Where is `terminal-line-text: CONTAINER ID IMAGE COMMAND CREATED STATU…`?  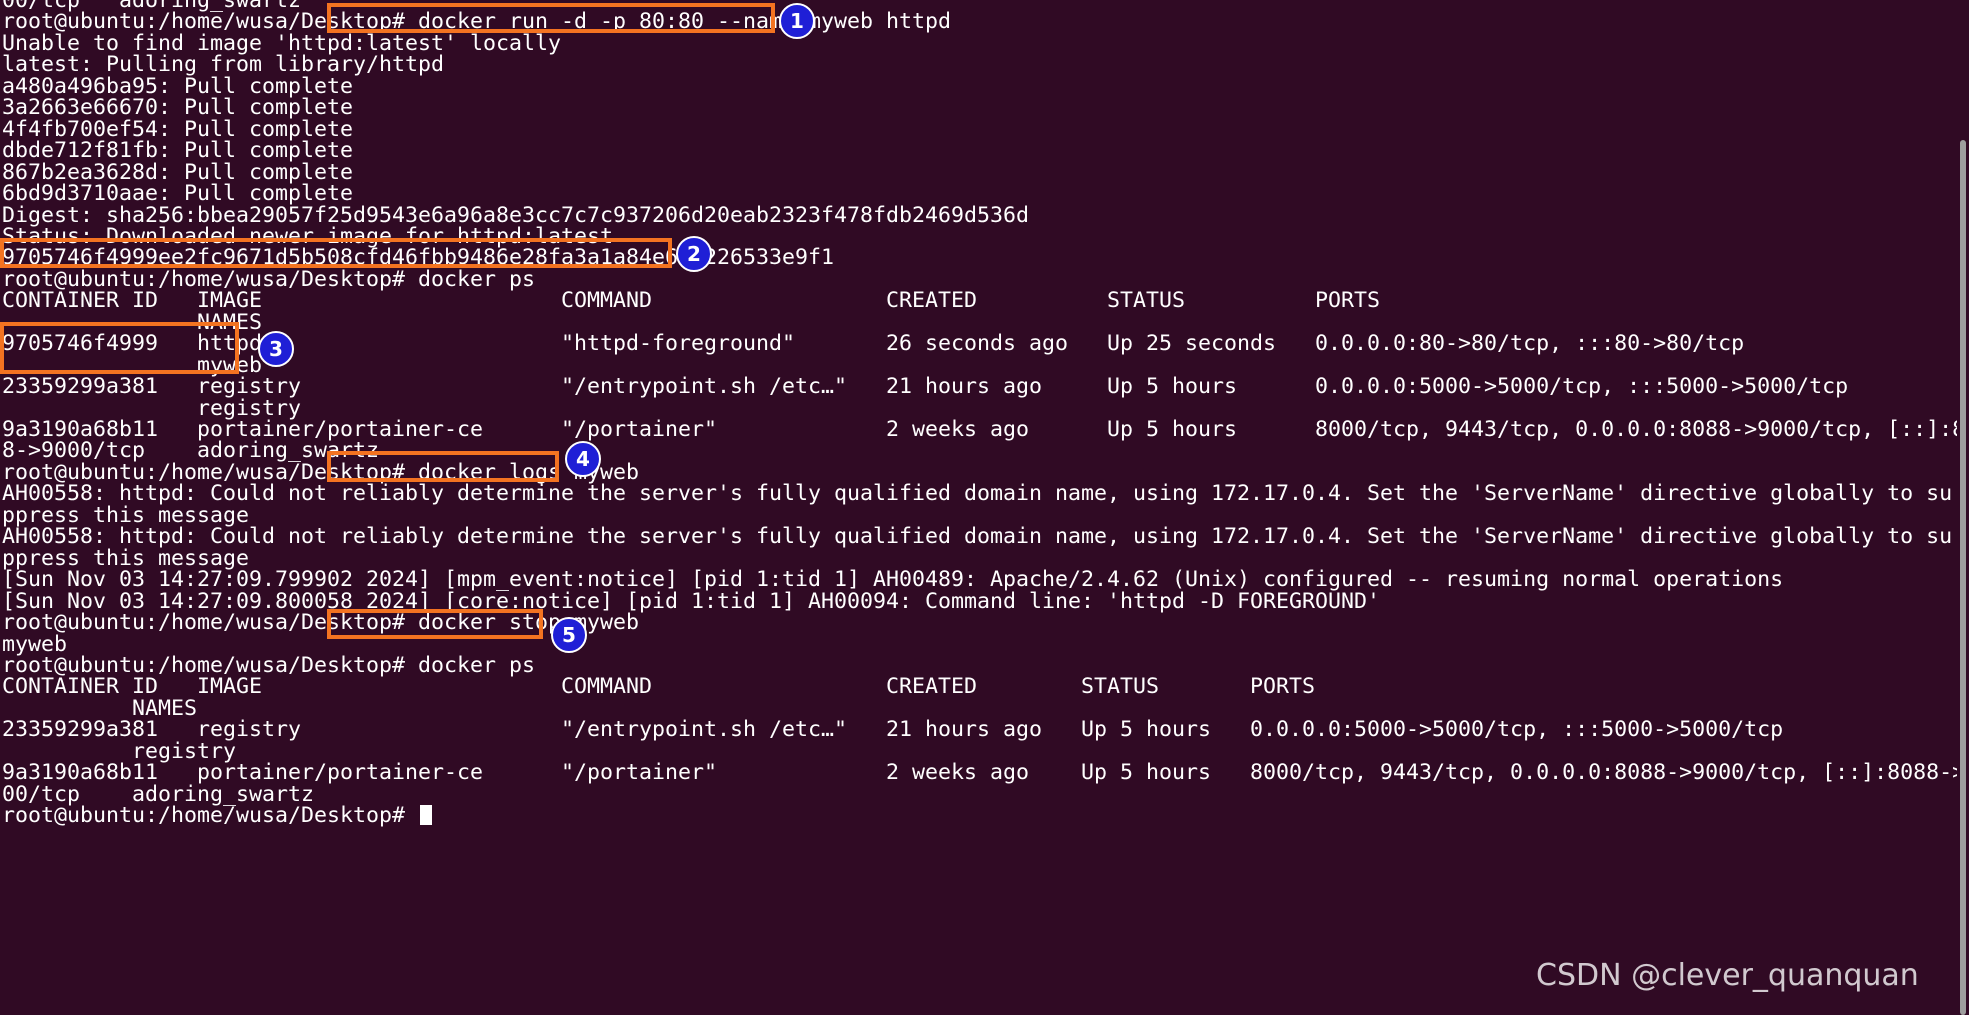
terminal-line-text: CONTAINER ID IMAGE COMMAND CREATED STATU… is located at coordinates (659, 687).